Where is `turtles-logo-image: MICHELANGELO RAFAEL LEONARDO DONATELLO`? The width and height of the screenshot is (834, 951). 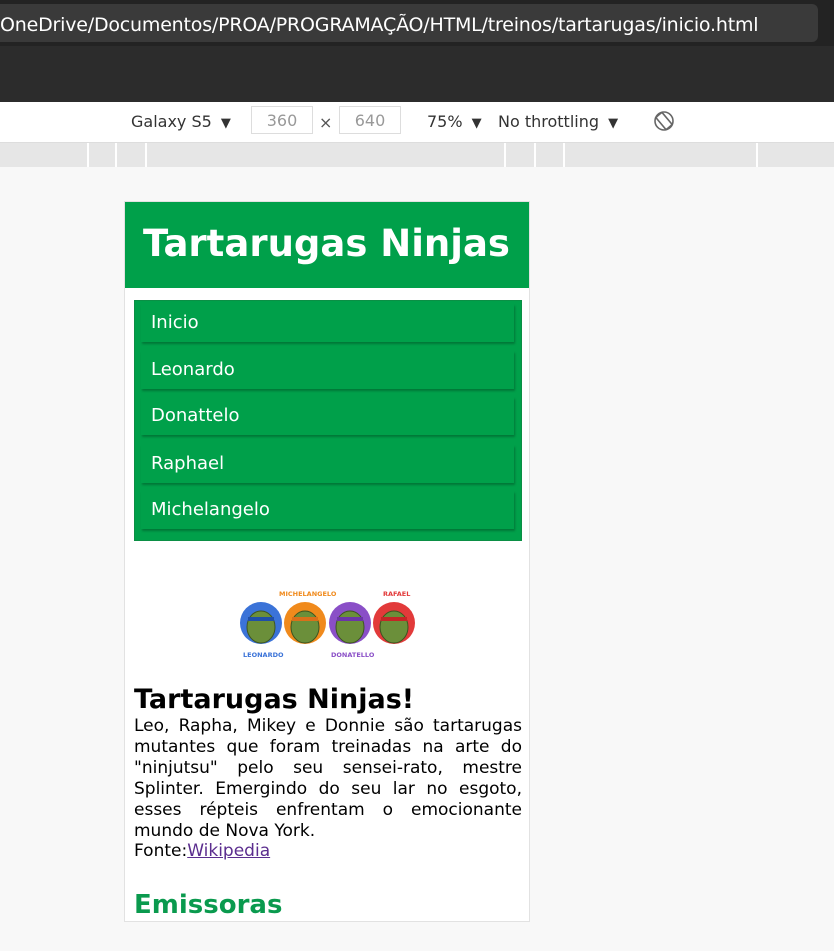 turtles-logo-image: MICHELANGELO RAFAEL LEONARDO DONATELLO is located at coordinates (327, 624).